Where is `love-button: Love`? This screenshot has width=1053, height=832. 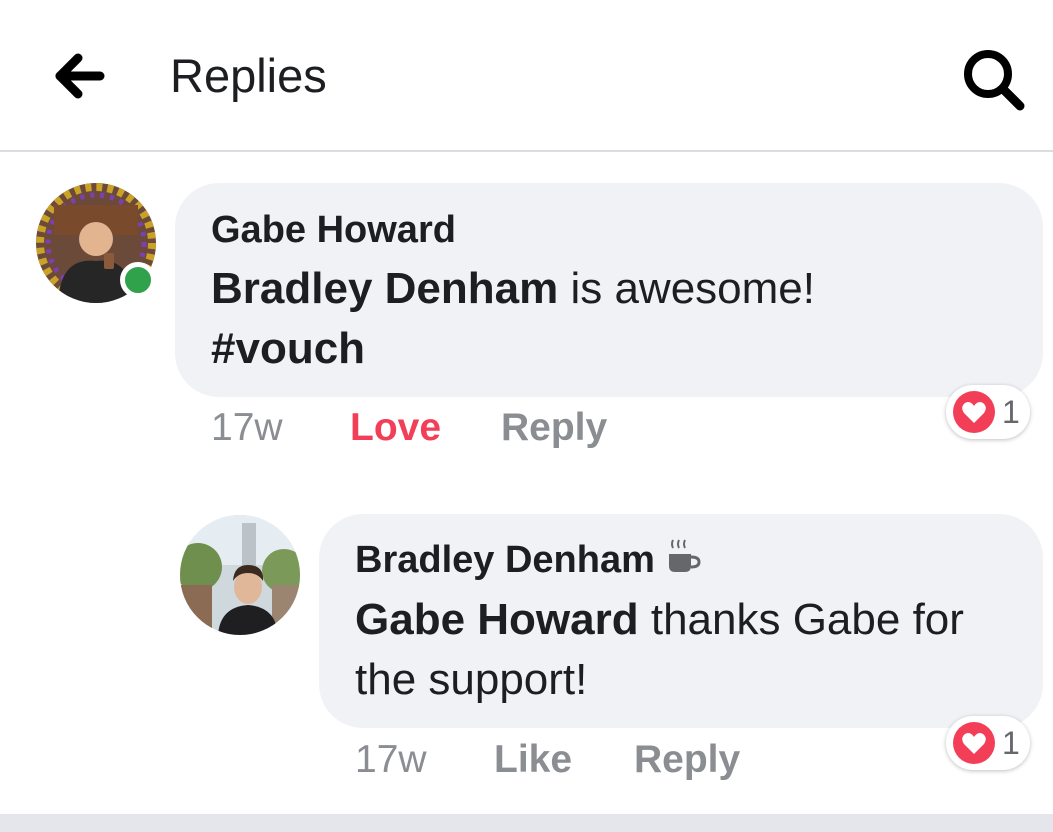 love-button: Love is located at coordinates (395, 428).